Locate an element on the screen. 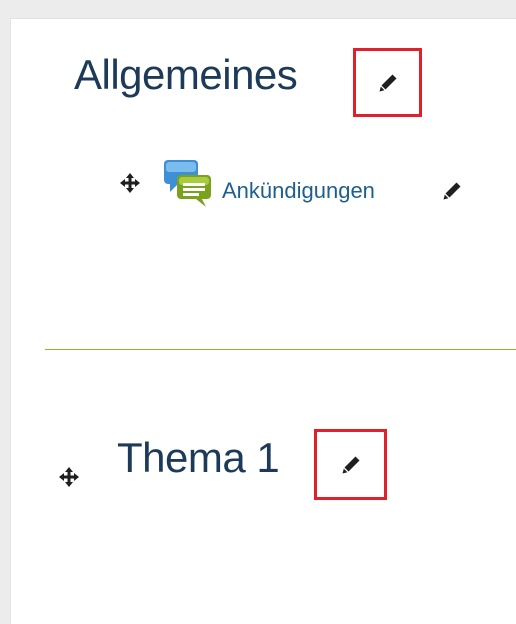  section-title-allgemeines: Allgemeines is located at coordinates (186, 74).